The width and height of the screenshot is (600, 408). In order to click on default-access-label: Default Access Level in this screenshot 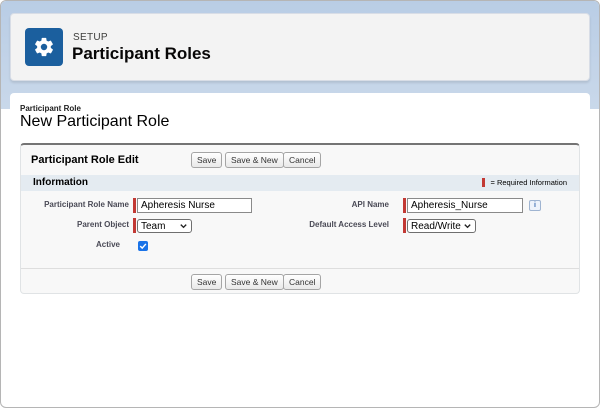, I will do `click(349, 224)`.